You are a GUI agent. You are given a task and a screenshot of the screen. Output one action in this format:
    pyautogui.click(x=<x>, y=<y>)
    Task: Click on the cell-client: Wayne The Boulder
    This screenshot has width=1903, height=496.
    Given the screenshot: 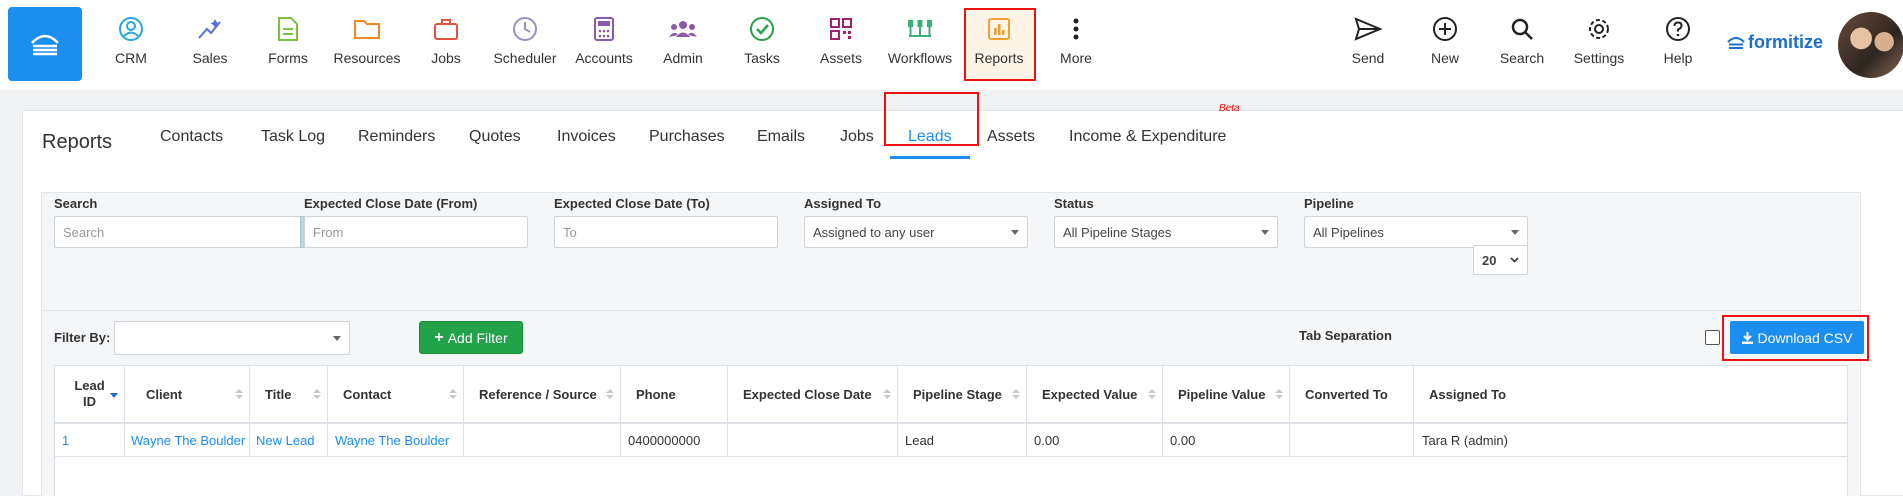 What is the action you would take?
    pyautogui.click(x=187, y=440)
    